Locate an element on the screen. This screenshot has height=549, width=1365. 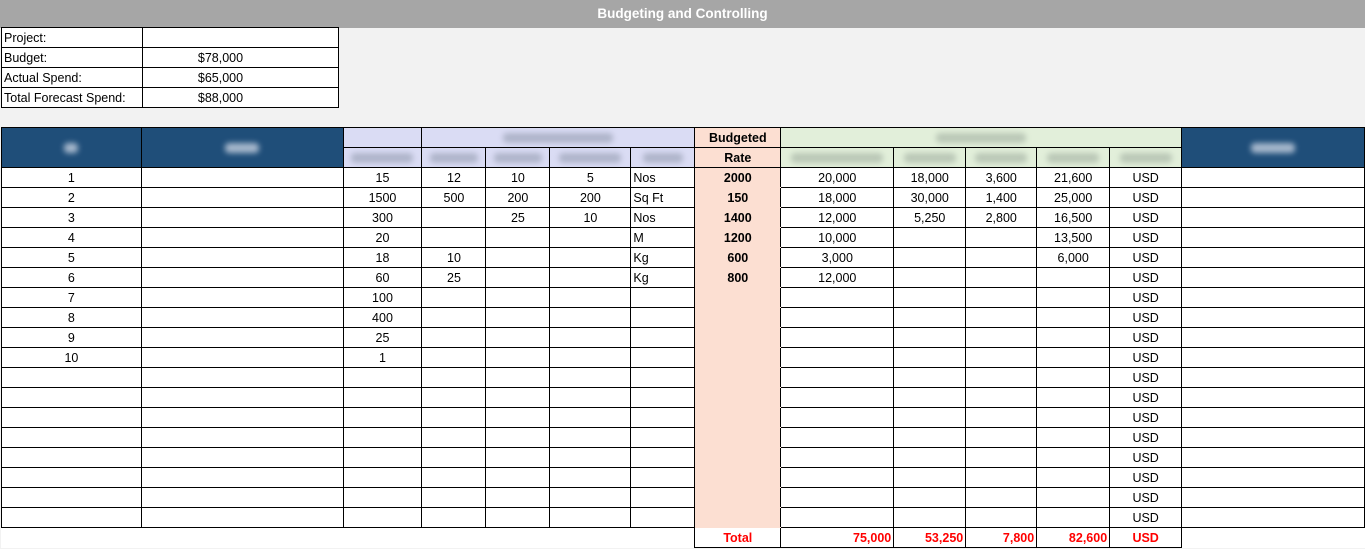
quantity-2-cell: 10 is located at coordinates (454, 257).